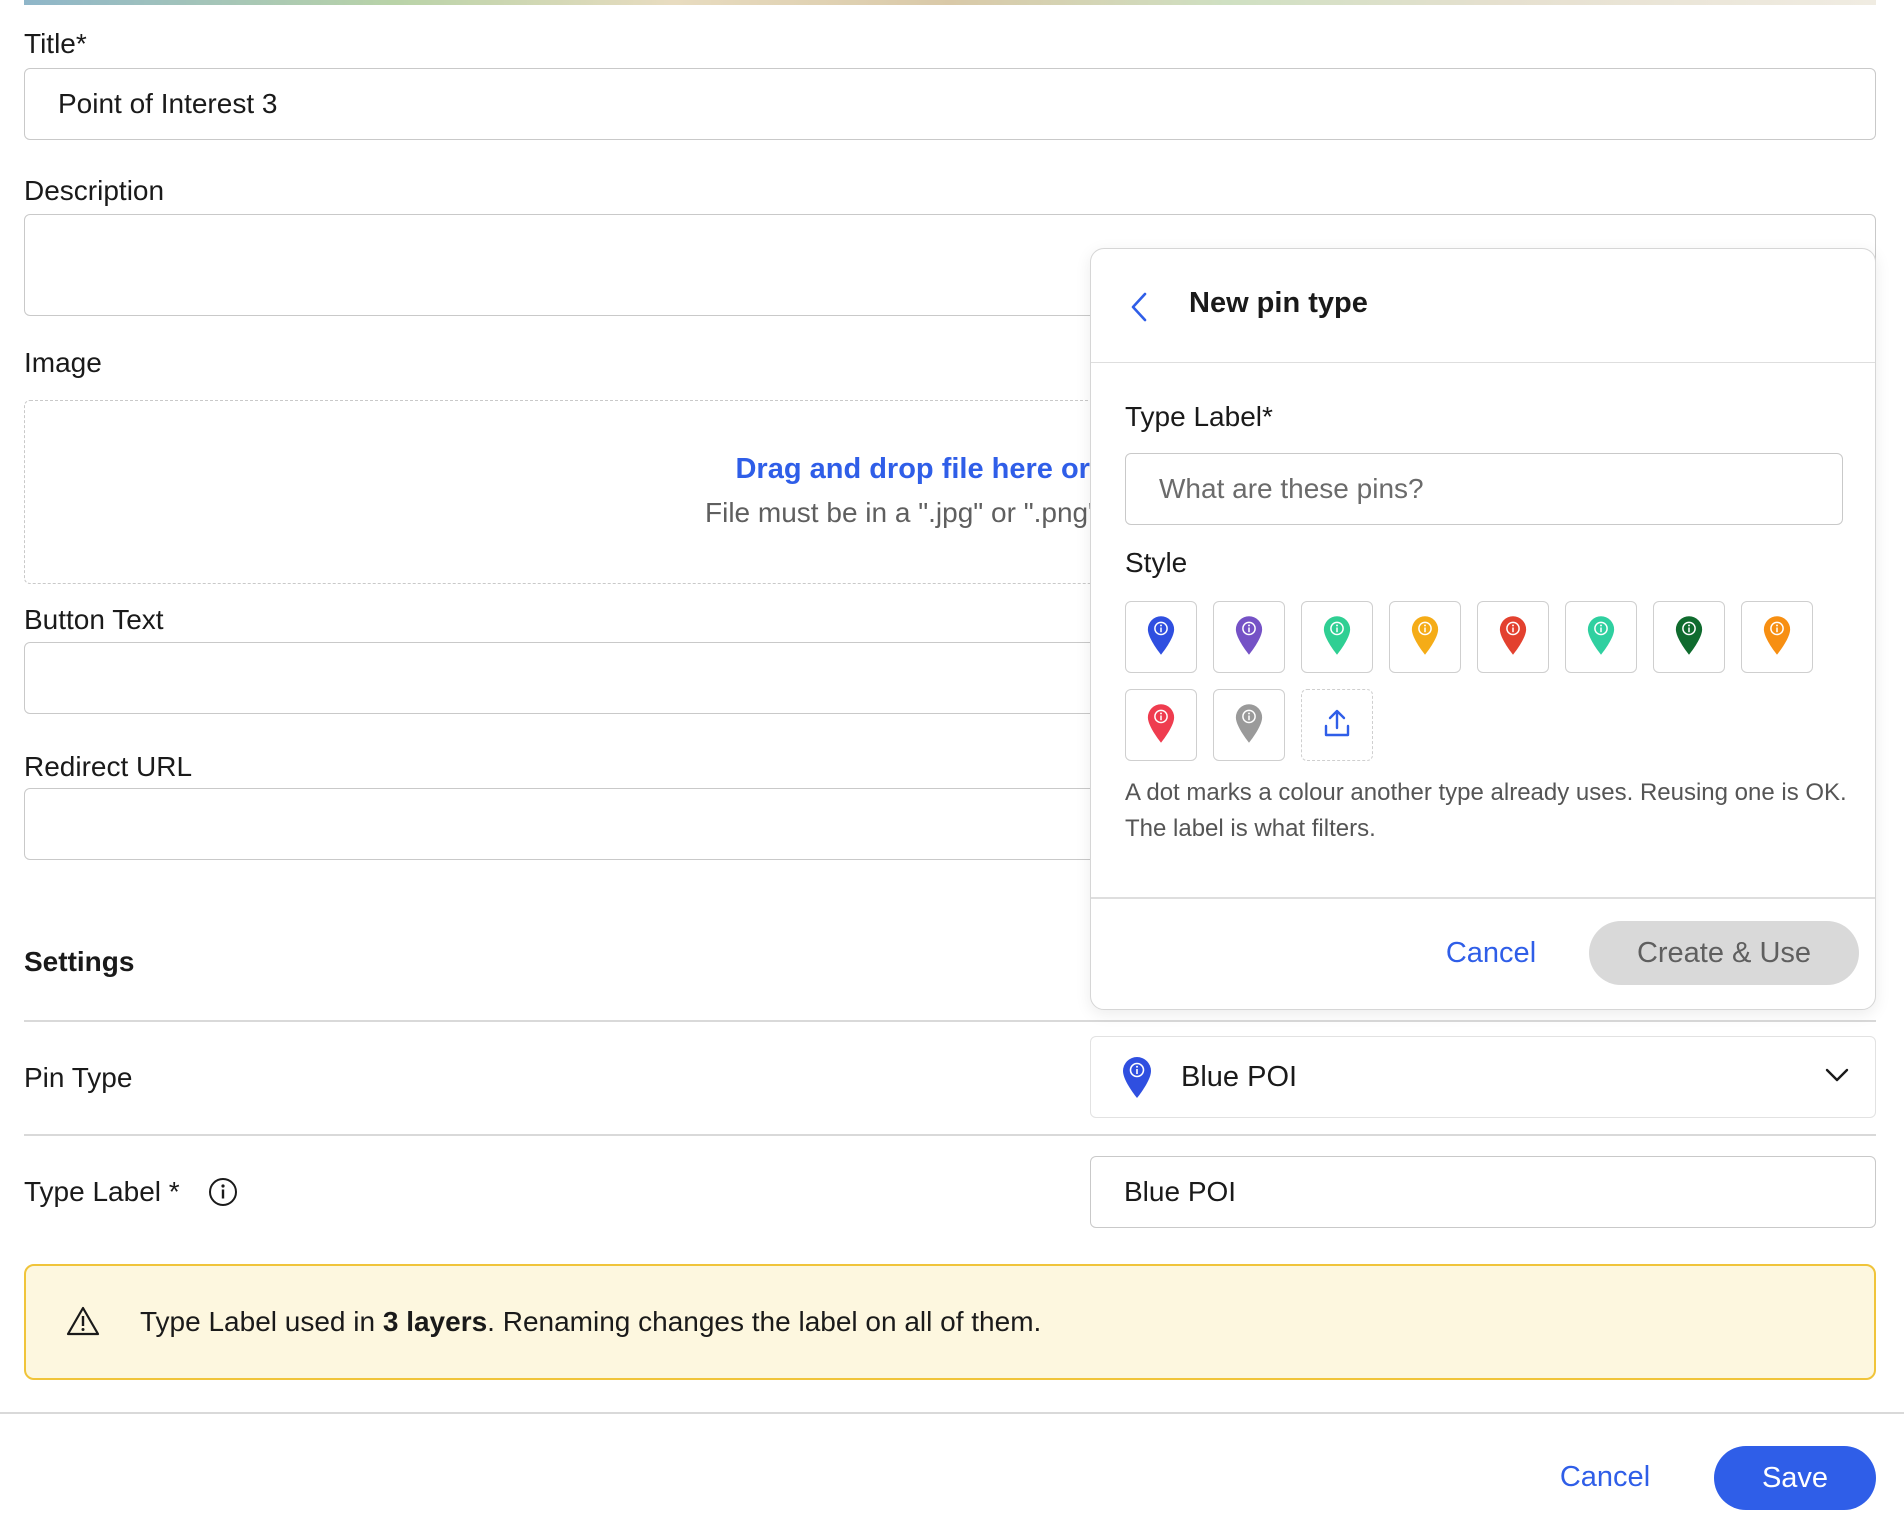 The width and height of the screenshot is (1904, 1530). Describe the element at coordinates (102, 1191) in the screenshot. I see `type-label-label: Type Label *` at that location.